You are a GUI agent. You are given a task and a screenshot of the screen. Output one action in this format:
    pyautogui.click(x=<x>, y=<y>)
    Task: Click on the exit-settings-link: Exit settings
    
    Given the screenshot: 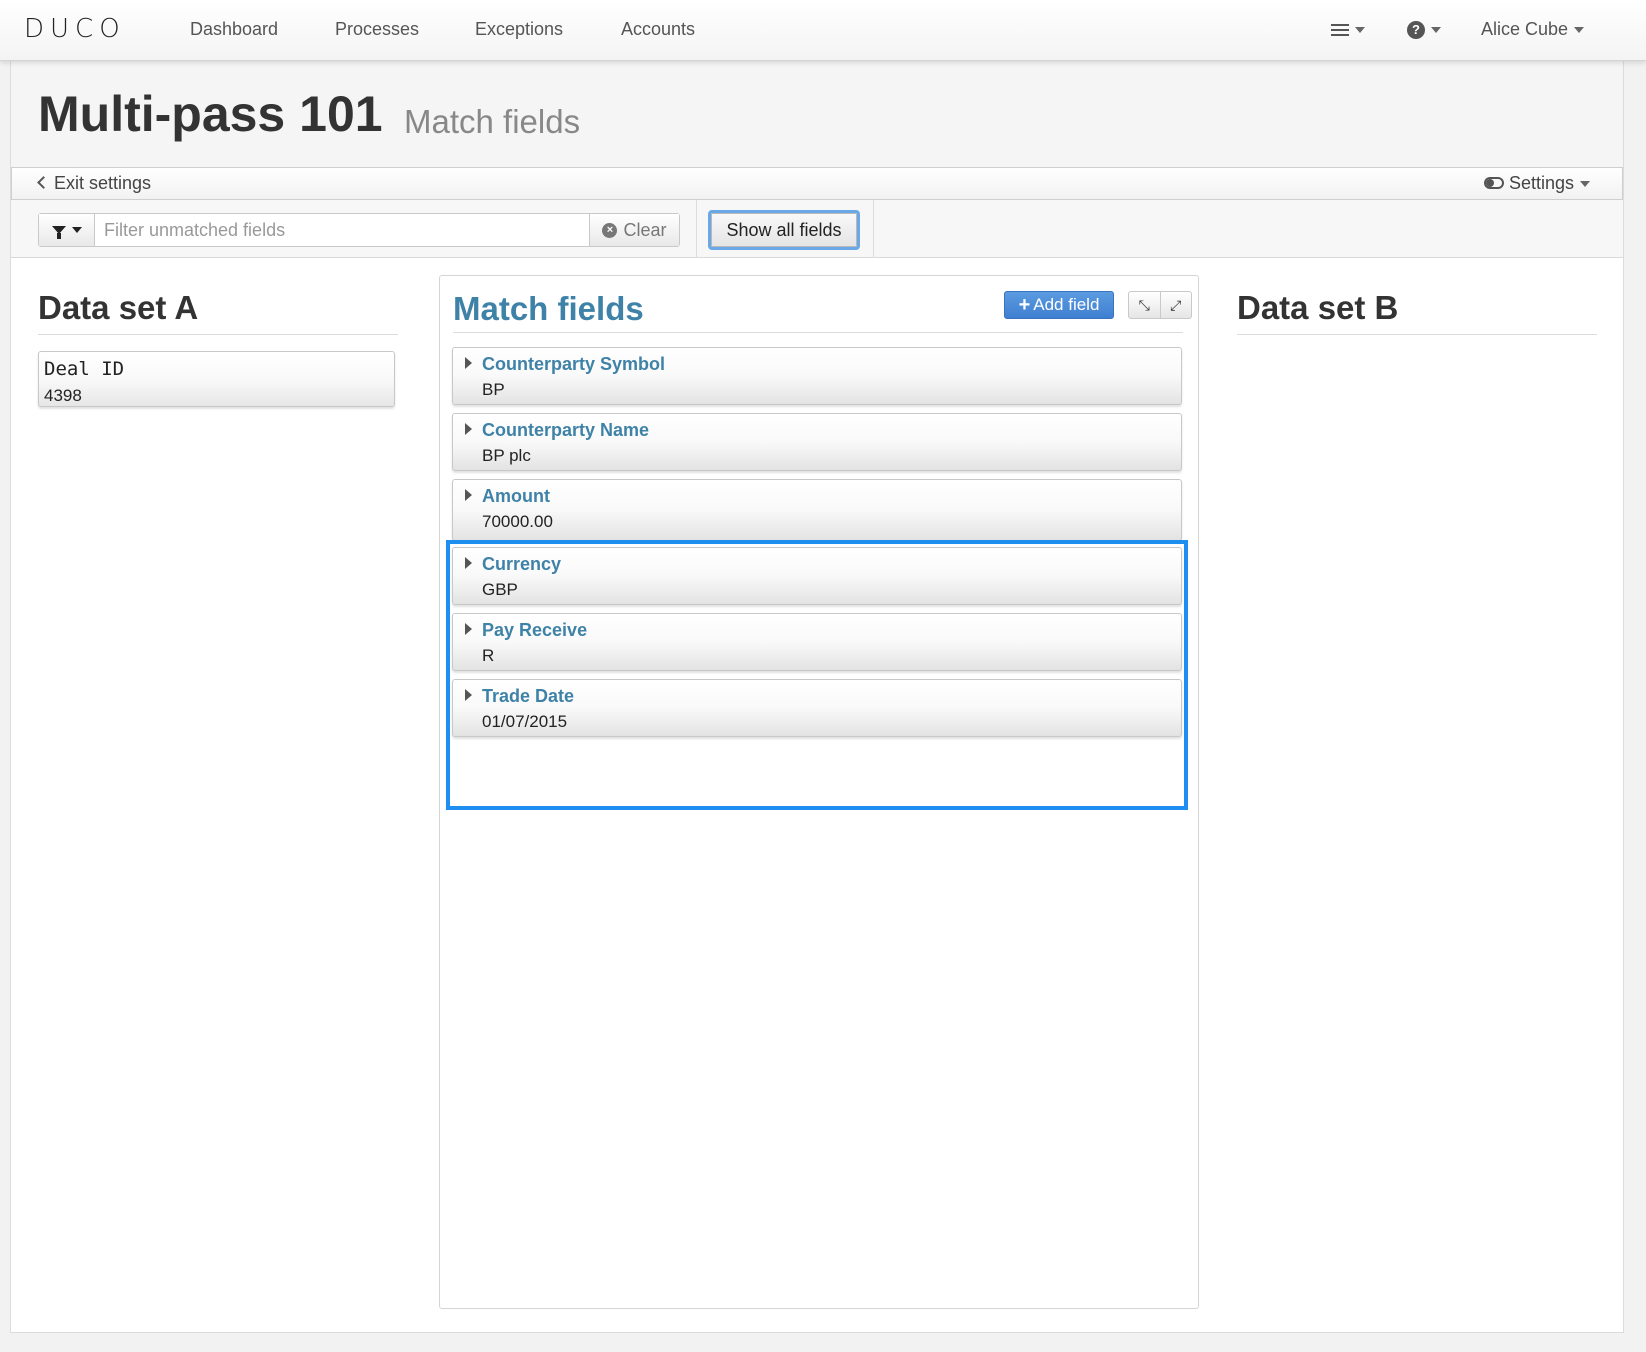 What is the action you would take?
    pyautogui.click(x=94, y=183)
    